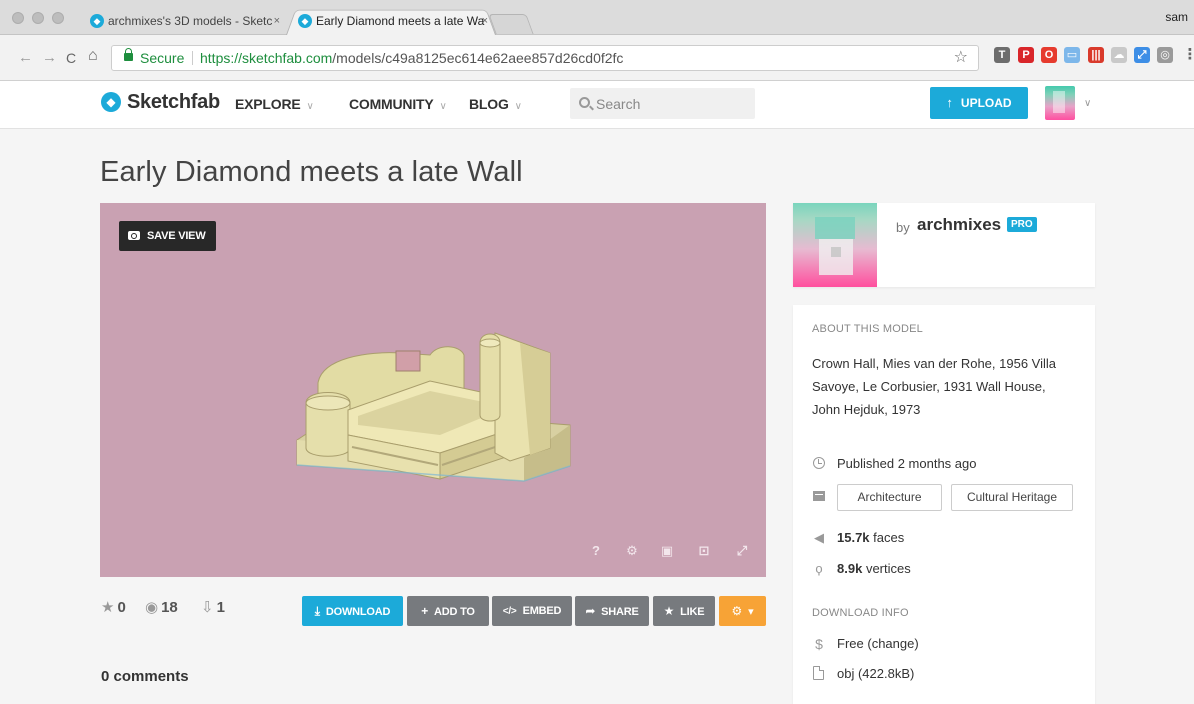  What do you see at coordinates (152, 607) in the screenshot?
I see `eye-icon: ◉` at bounding box center [152, 607].